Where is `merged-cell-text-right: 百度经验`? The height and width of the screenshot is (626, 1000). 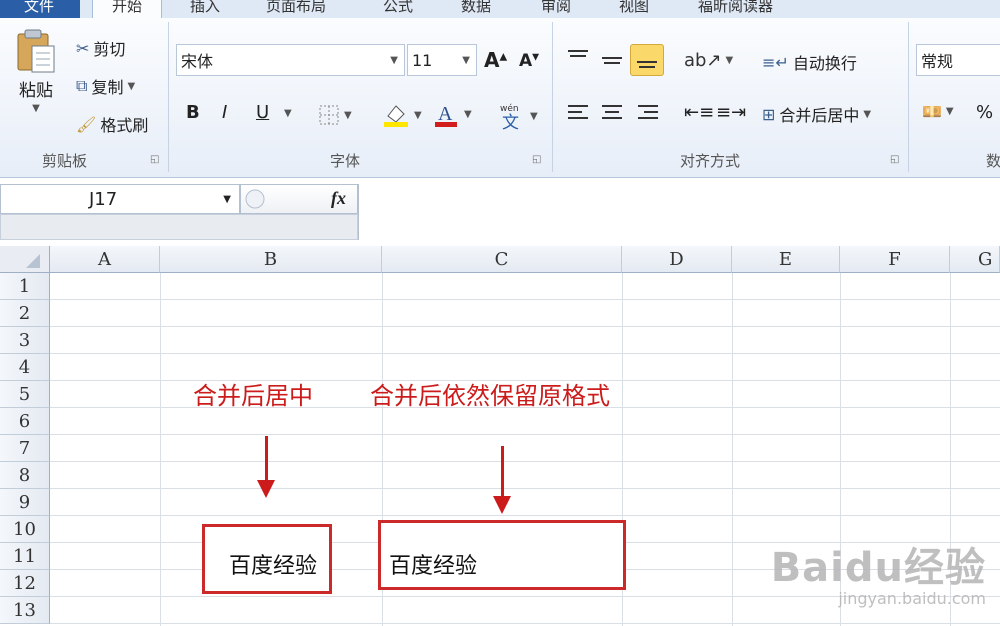
merged-cell-text-right: 百度经验 is located at coordinates (433, 566).